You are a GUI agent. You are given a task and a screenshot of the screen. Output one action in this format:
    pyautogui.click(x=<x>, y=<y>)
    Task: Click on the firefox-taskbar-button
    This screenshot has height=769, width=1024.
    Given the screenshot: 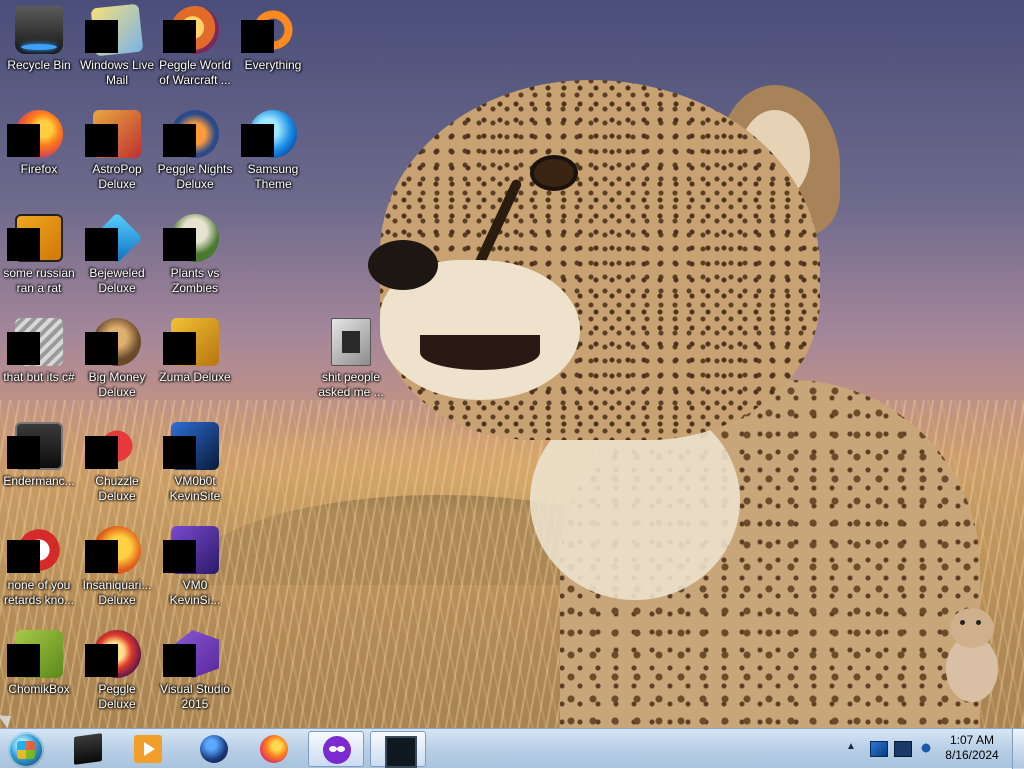 What is the action you would take?
    pyautogui.click(x=274, y=749)
    